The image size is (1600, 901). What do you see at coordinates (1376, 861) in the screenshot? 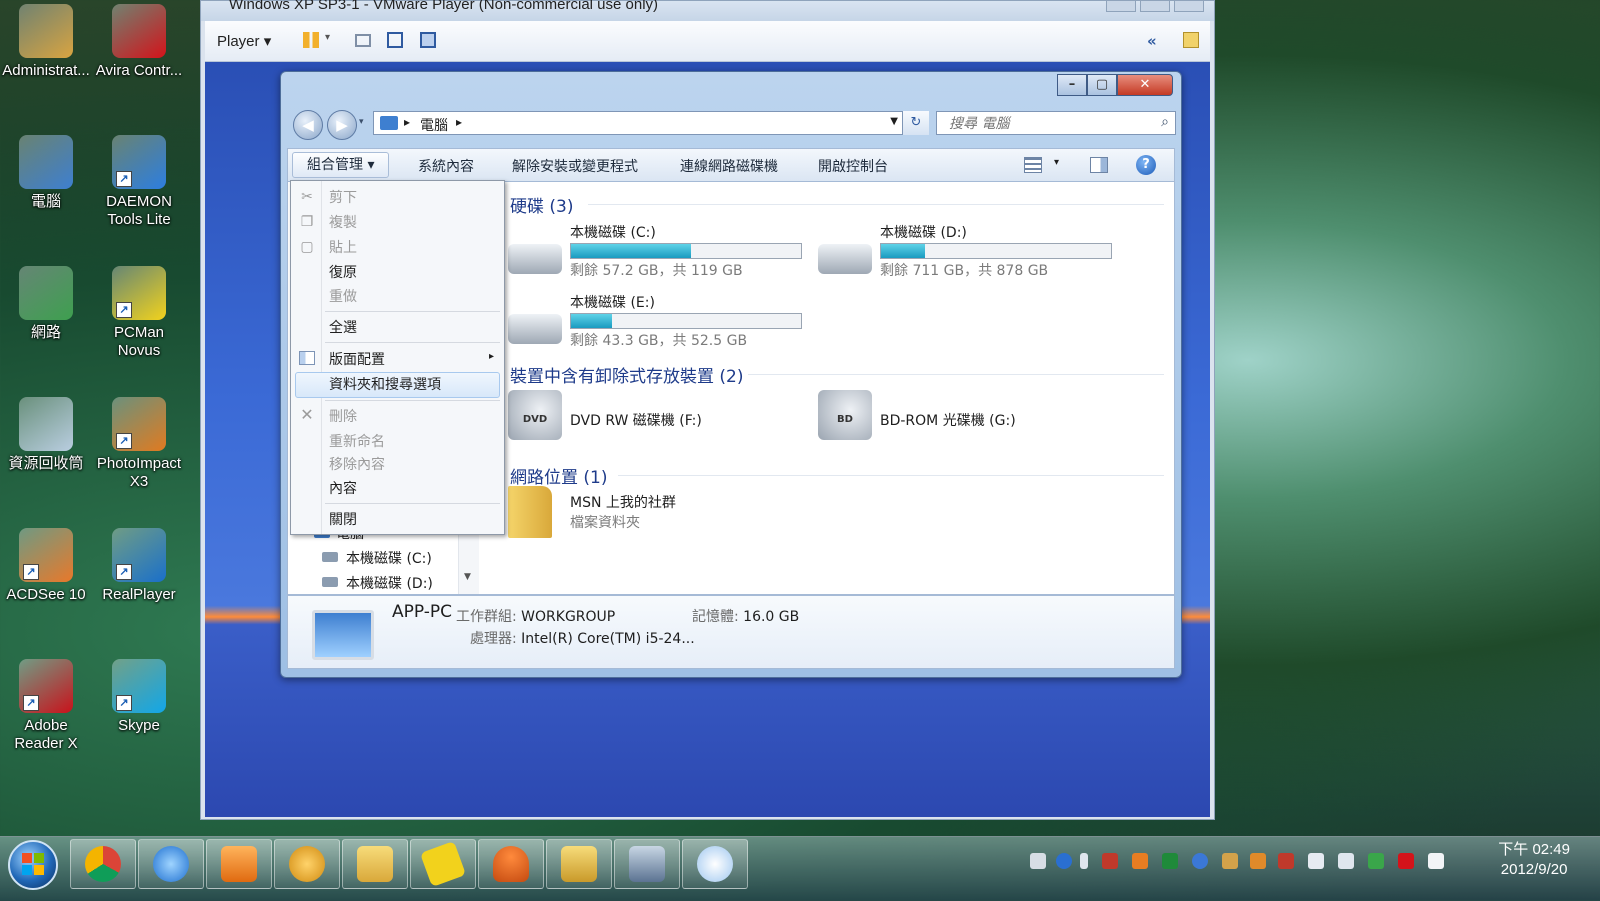
I see `security-icon` at bounding box center [1376, 861].